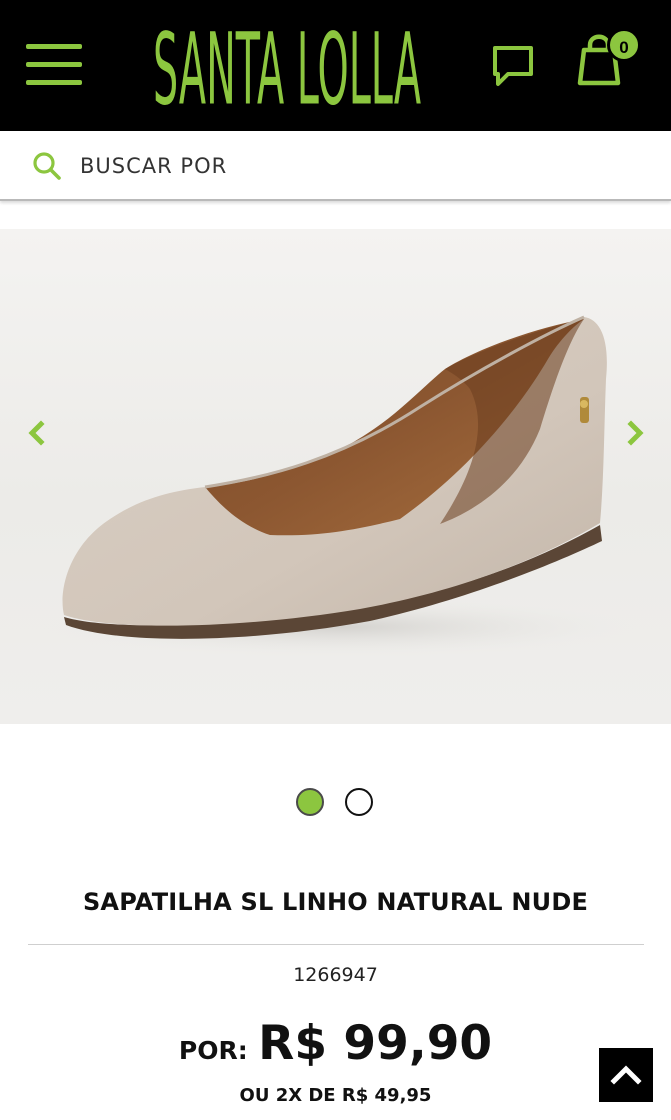 The width and height of the screenshot is (671, 1120). I want to click on brand-logo: SANTA LOLLA, so click(287, 65).